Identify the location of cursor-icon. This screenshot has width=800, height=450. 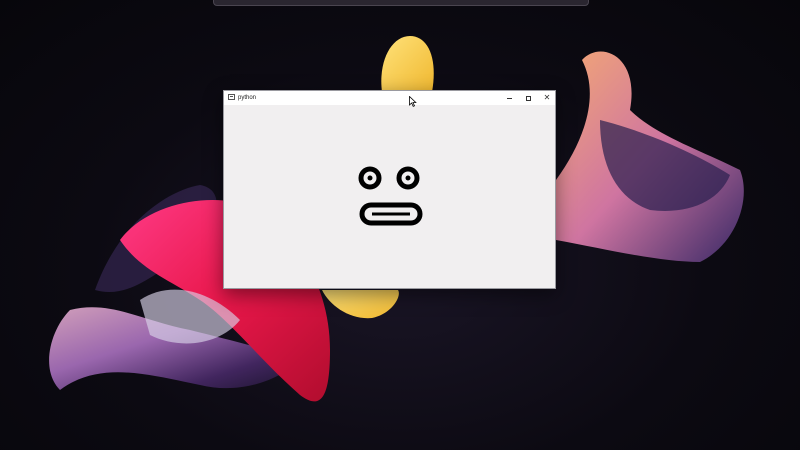
(413, 101).